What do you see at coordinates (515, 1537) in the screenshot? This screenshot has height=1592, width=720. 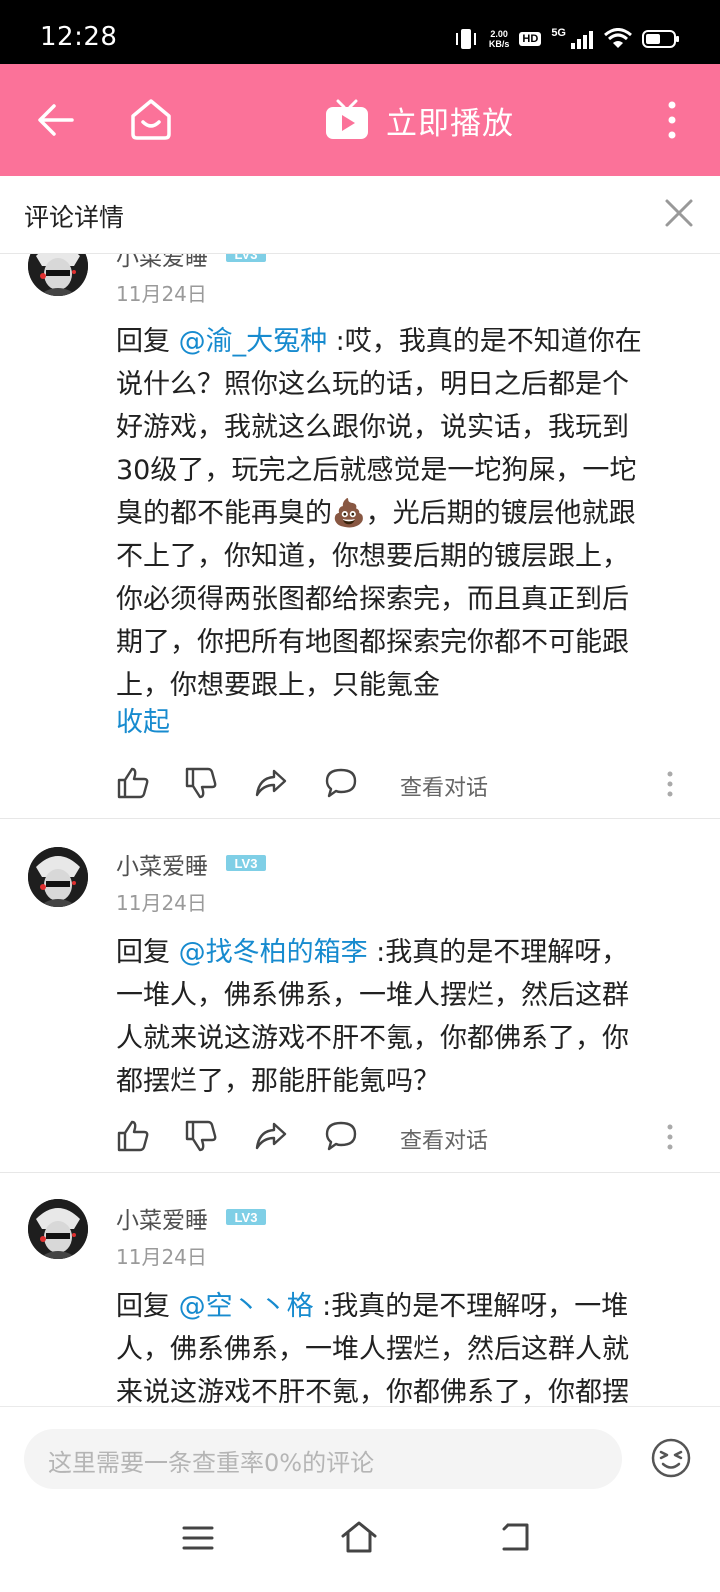 I see `back-icon` at bounding box center [515, 1537].